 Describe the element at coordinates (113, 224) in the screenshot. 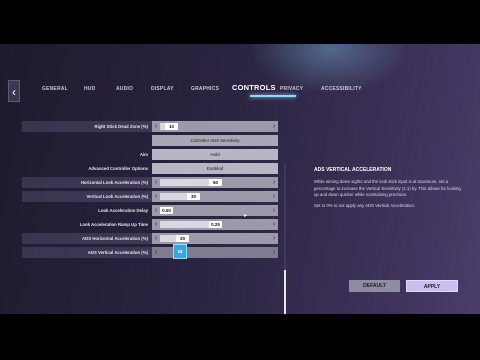

I see `setting-label: Look Acceleration Ramp Up Time` at that location.